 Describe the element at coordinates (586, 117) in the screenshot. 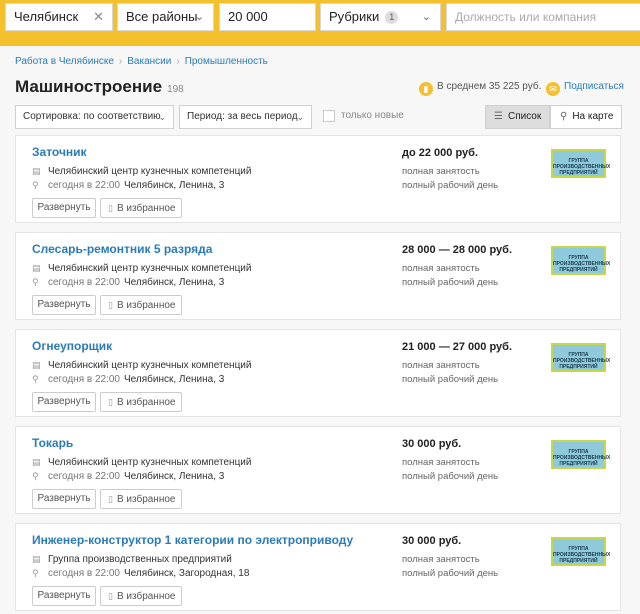

I see `view-map-button: ⚲ На карте` at that location.